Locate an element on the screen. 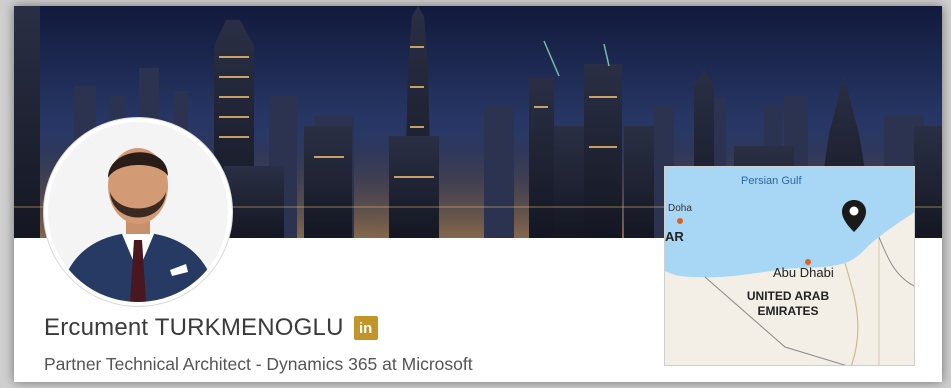 This screenshot has width=951, height=388. map-city-label: Abu Dhabi is located at coordinates (803, 272).